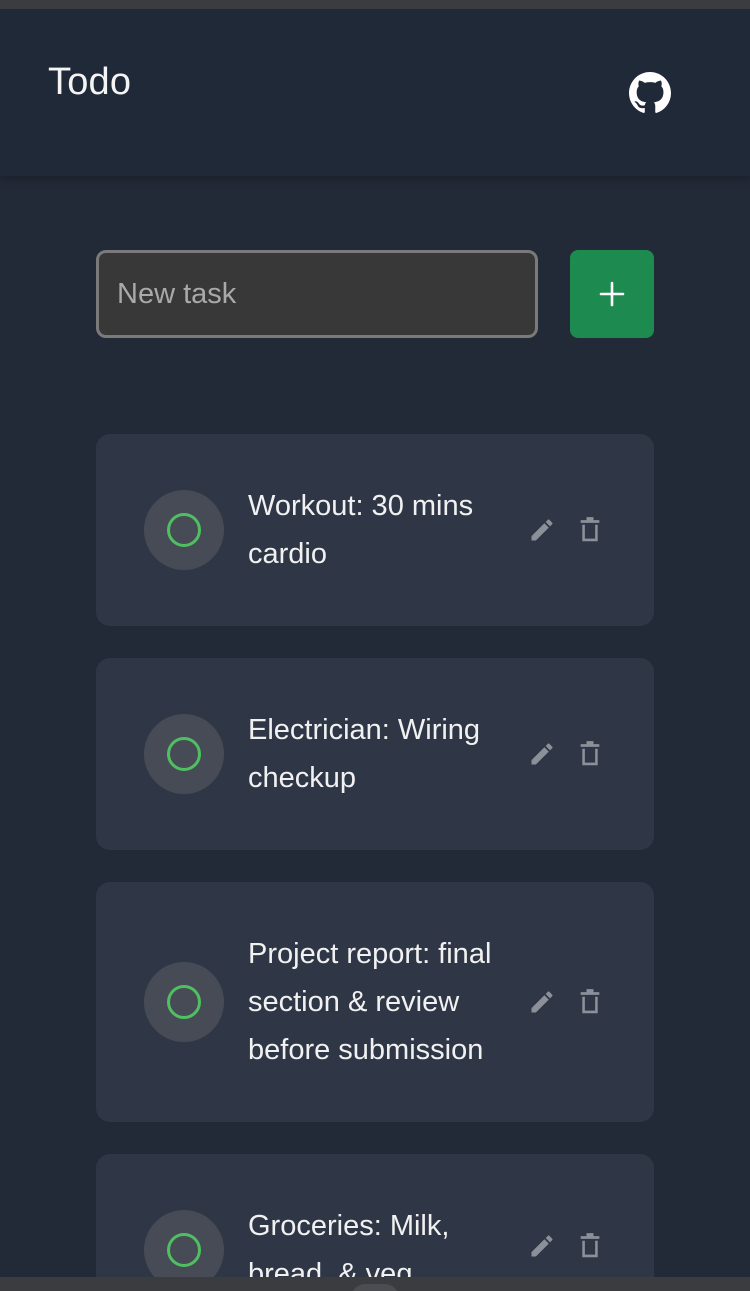 Image resolution: width=750 pixels, height=1291 pixels. I want to click on task-card: Groceries: Milk, bread, & veg, so click(375, 1215).